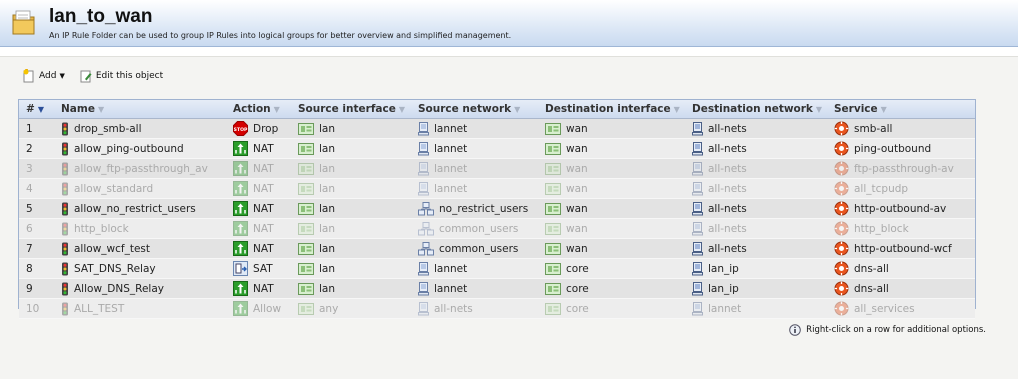 This screenshot has height=379, width=1018. What do you see at coordinates (108, 128) in the screenshot?
I see `rule-name: drop_smb-all` at bounding box center [108, 128].